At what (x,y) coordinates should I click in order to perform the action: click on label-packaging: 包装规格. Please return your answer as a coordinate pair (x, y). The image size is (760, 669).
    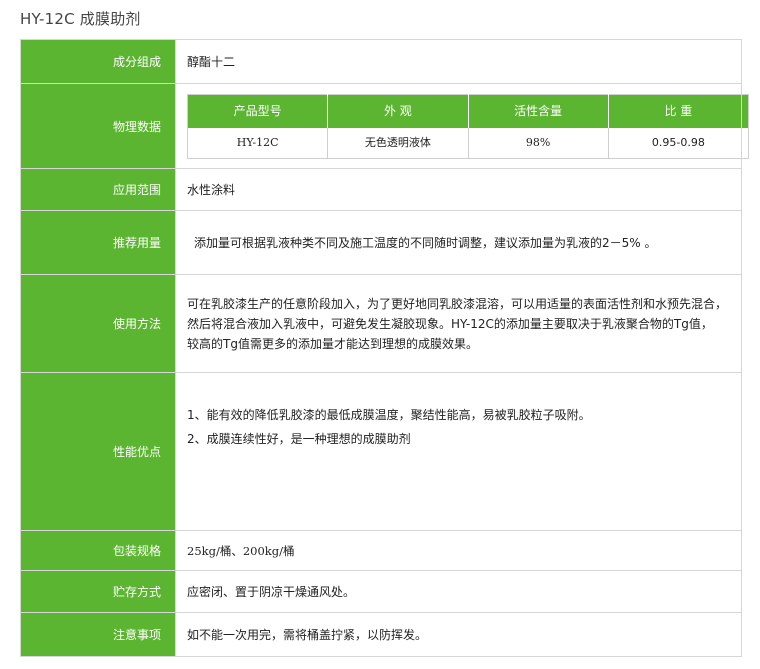
    Looking at the image, I should click on (98, 550).